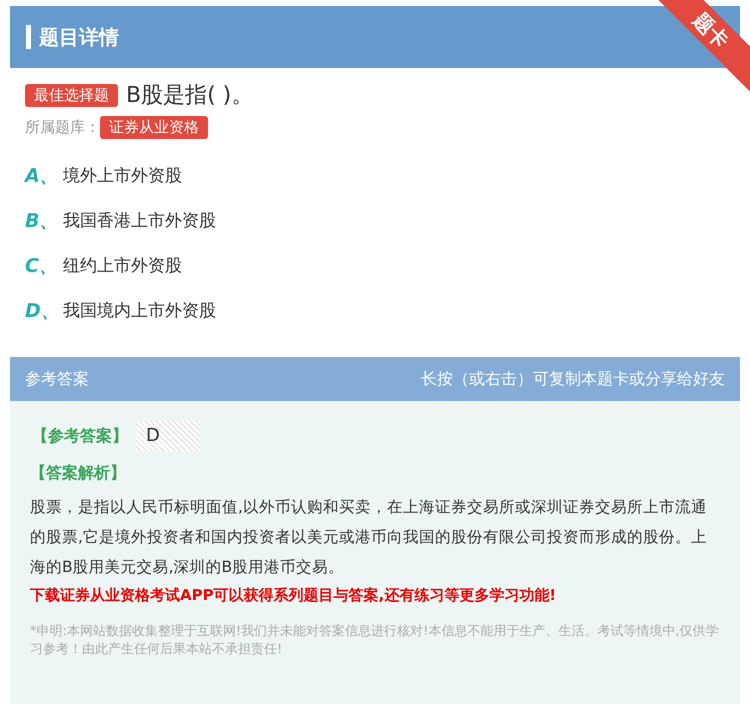  Describe the element at coordinates (78, 472) in the screenshot. I see `analysis-label: 【答案解析】` at that location.